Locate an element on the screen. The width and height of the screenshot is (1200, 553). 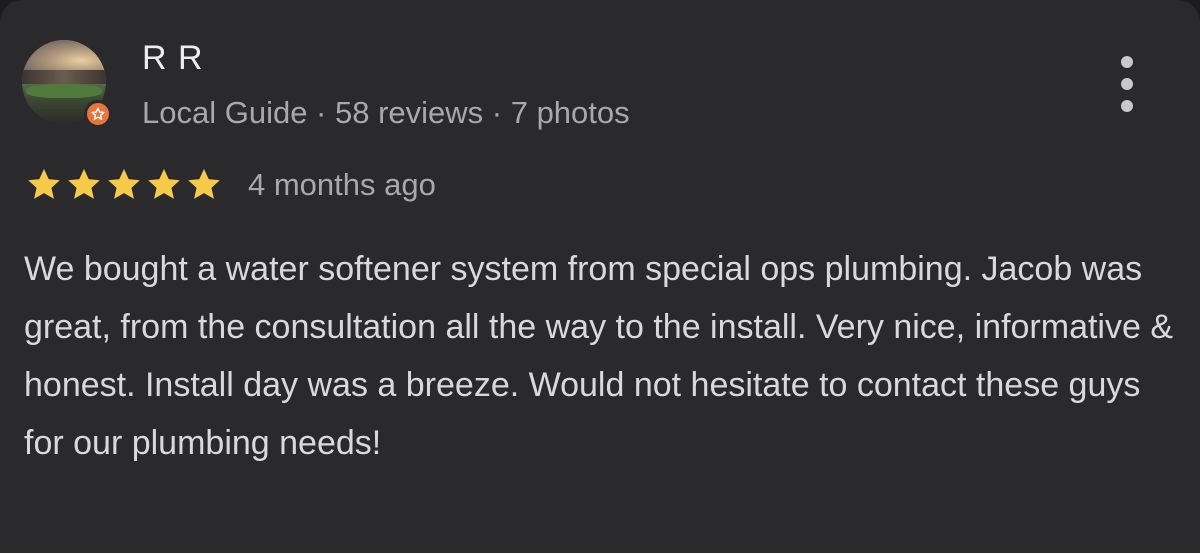
star-rating is located at coordinates (124, 185).